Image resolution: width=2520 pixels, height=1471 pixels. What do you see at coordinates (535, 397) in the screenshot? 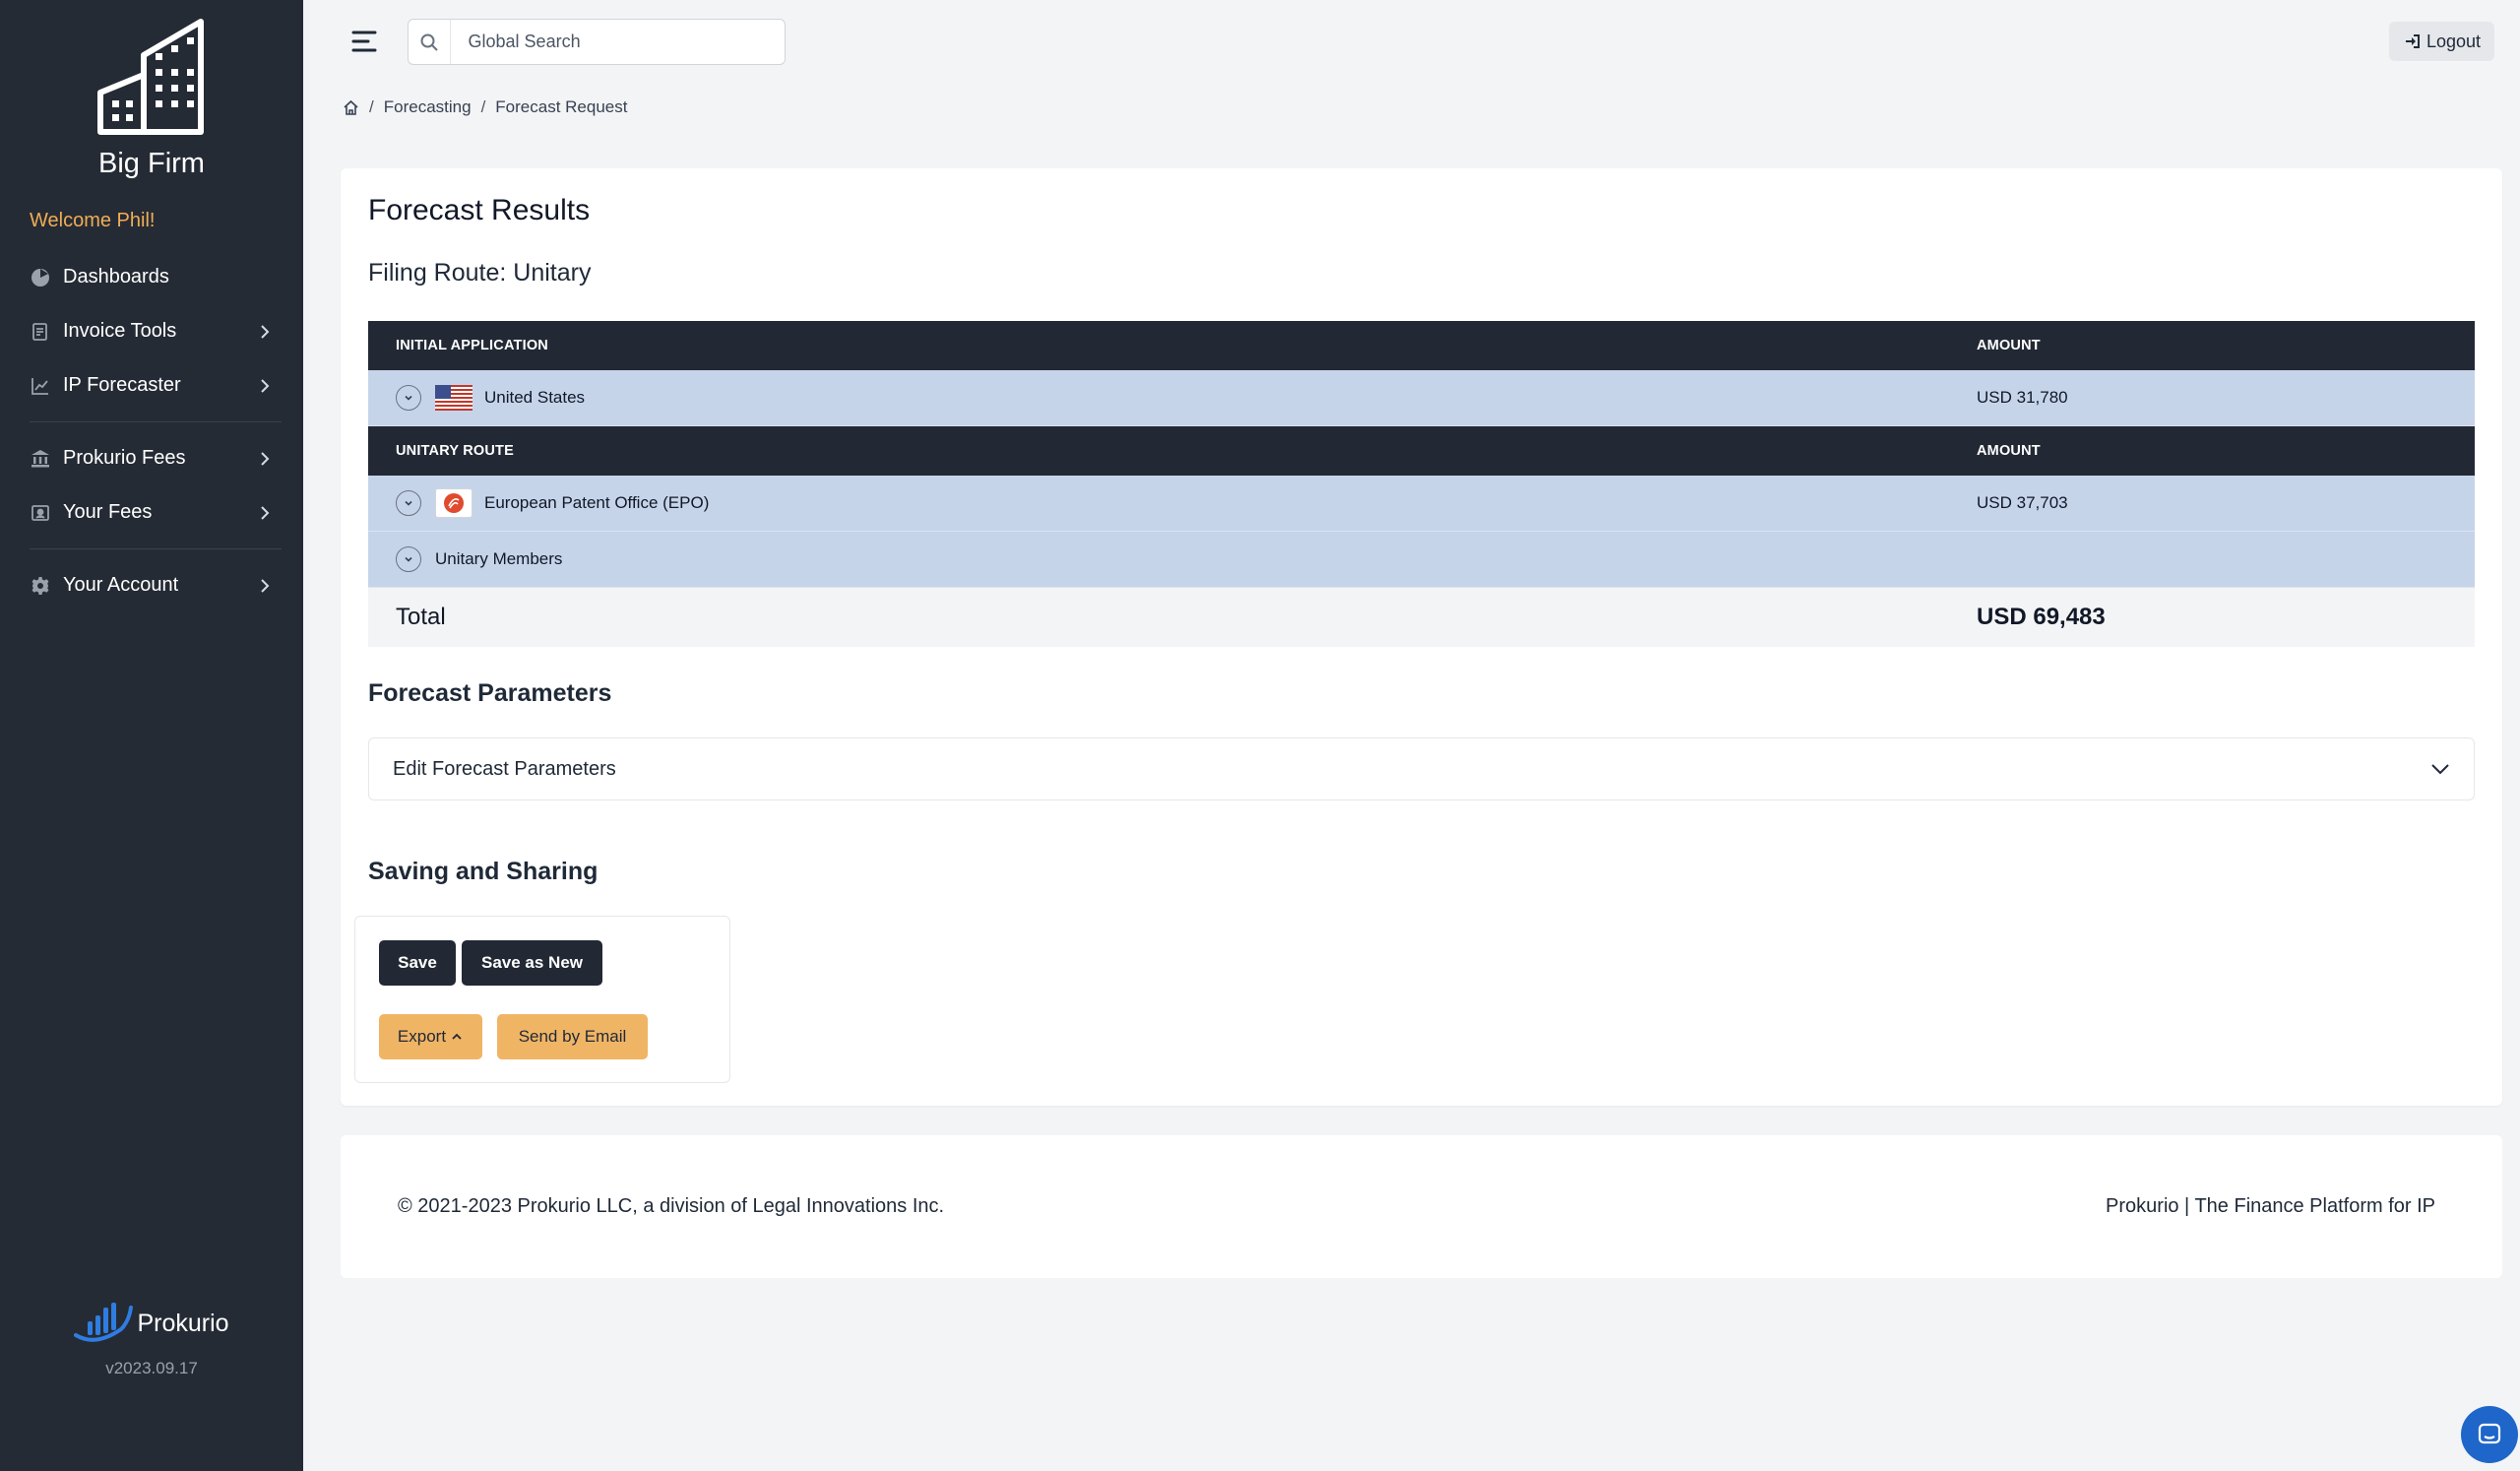
I see `country-name: United States` at bounding box center [535, 397].